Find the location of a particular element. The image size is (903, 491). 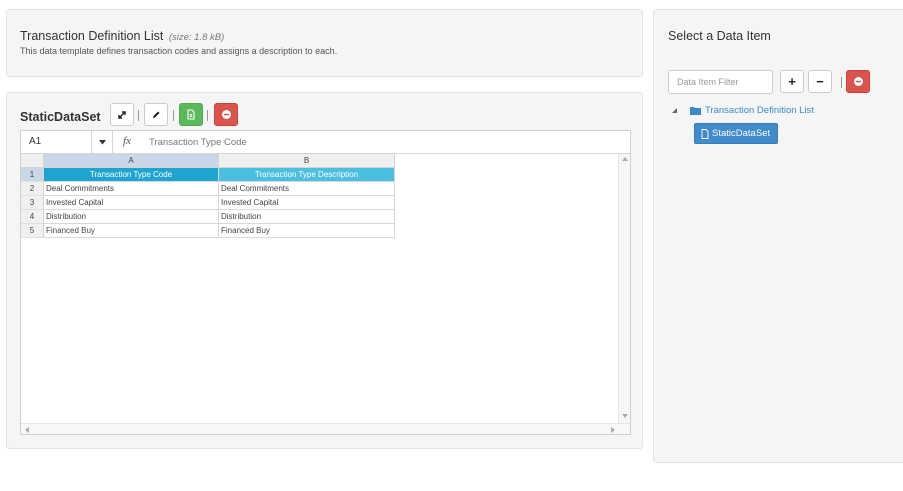

data-item-filter-input: Data Item Filter is located at coordinates (720, 82).